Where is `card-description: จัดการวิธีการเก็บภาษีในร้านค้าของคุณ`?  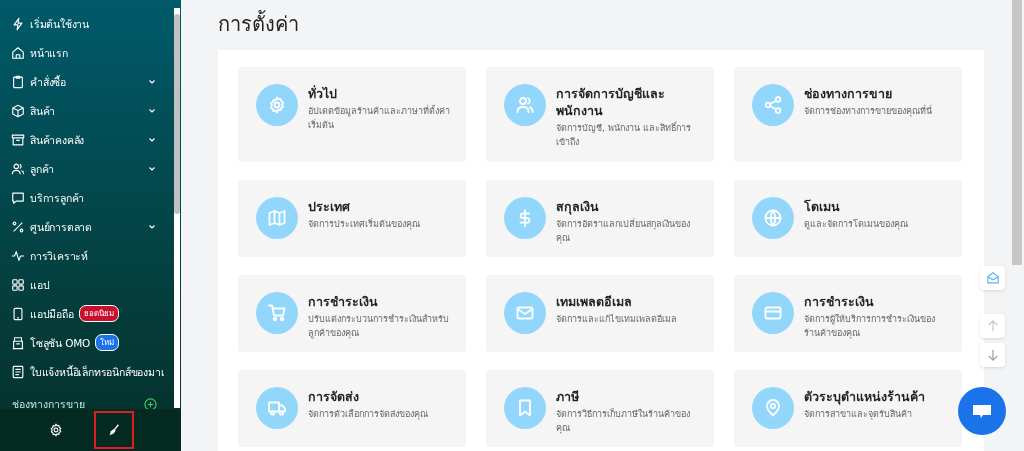
card-description: จัดการวิธีการเก็บภาษีในร้านค้าของคุณ is located at coordinates (623, 421).